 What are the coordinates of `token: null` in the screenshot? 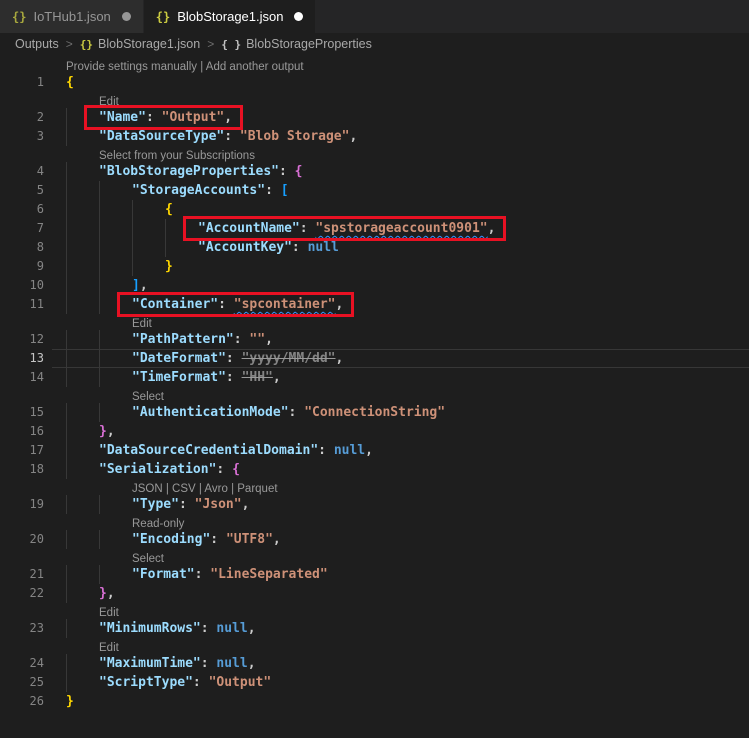 It's located at (349, 450).